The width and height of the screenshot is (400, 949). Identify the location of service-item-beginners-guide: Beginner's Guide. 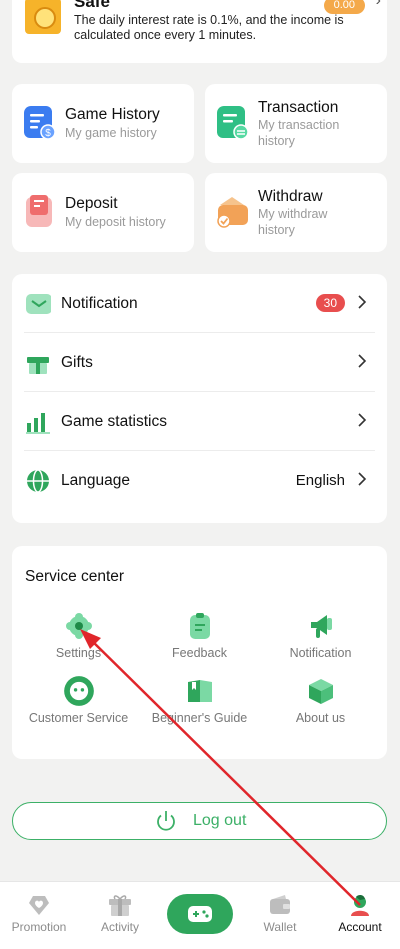
(199, 705).